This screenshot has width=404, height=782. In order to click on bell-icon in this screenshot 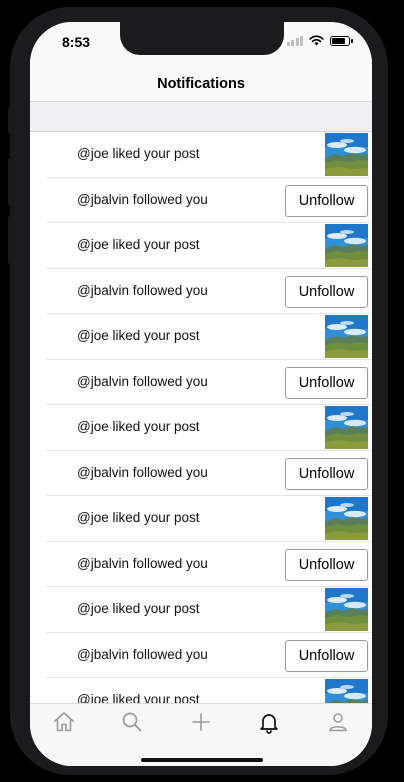, I will do `click(269, 722)`.